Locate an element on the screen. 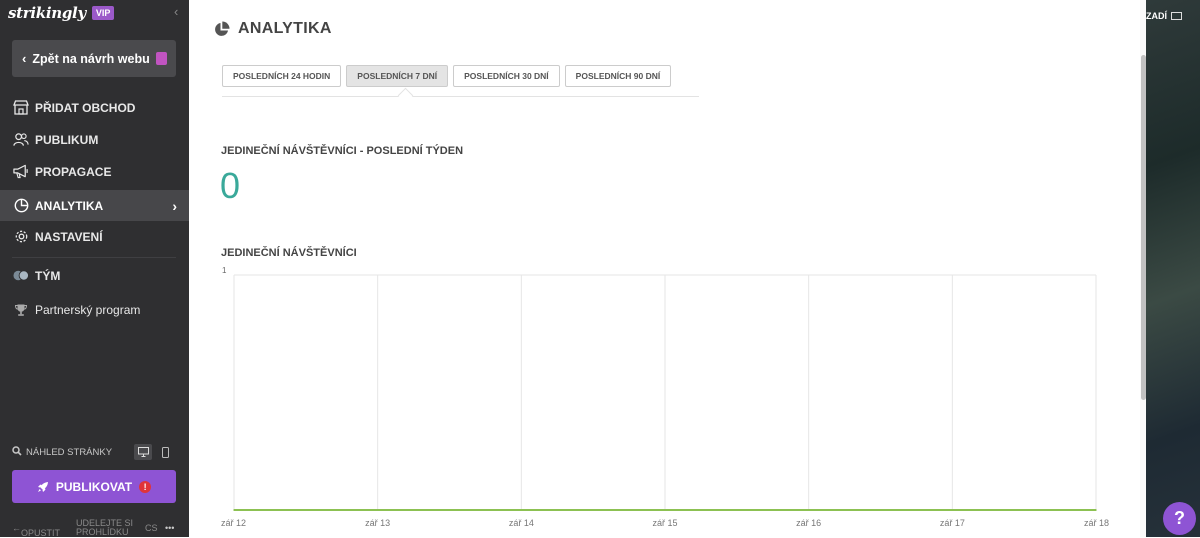 This screenshot has height=538, width=1200. sidebar-item-promotion: PROPAGACE is located at coordinates (94, 171).